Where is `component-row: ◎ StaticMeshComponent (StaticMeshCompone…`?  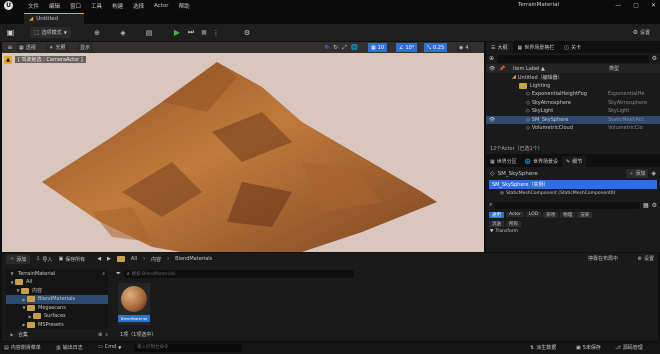
component-row: ◎ StaticMeshComponent (StaticMeshCompone… is located at coordinates (573, 193).